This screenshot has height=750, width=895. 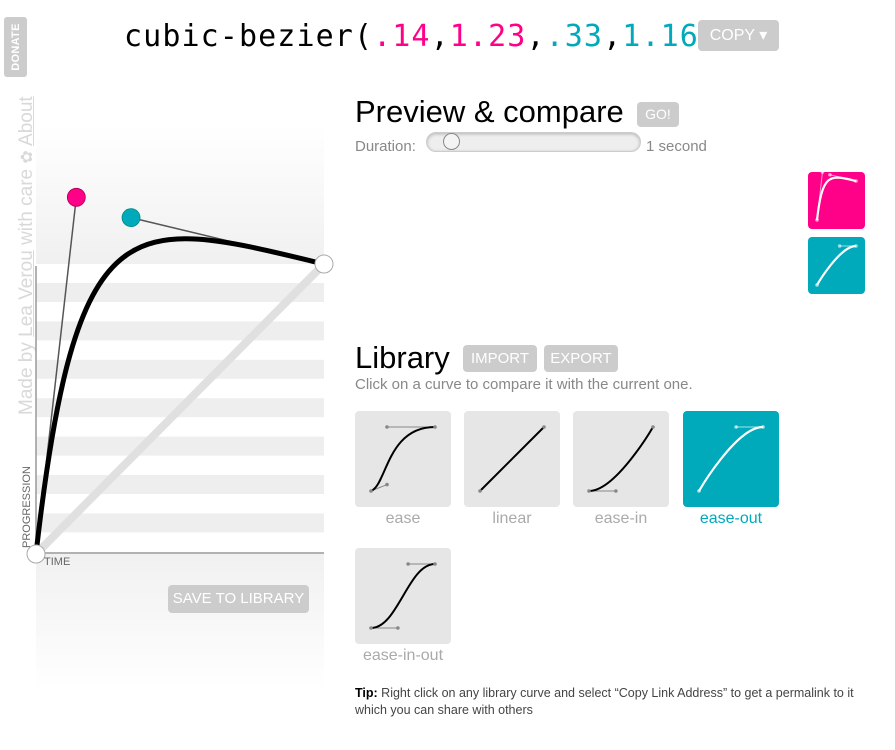 What do you see at coordinates (385, 146) in the screenshot?
I see `duration-label: Duration:` at bounding box center [385, 146].